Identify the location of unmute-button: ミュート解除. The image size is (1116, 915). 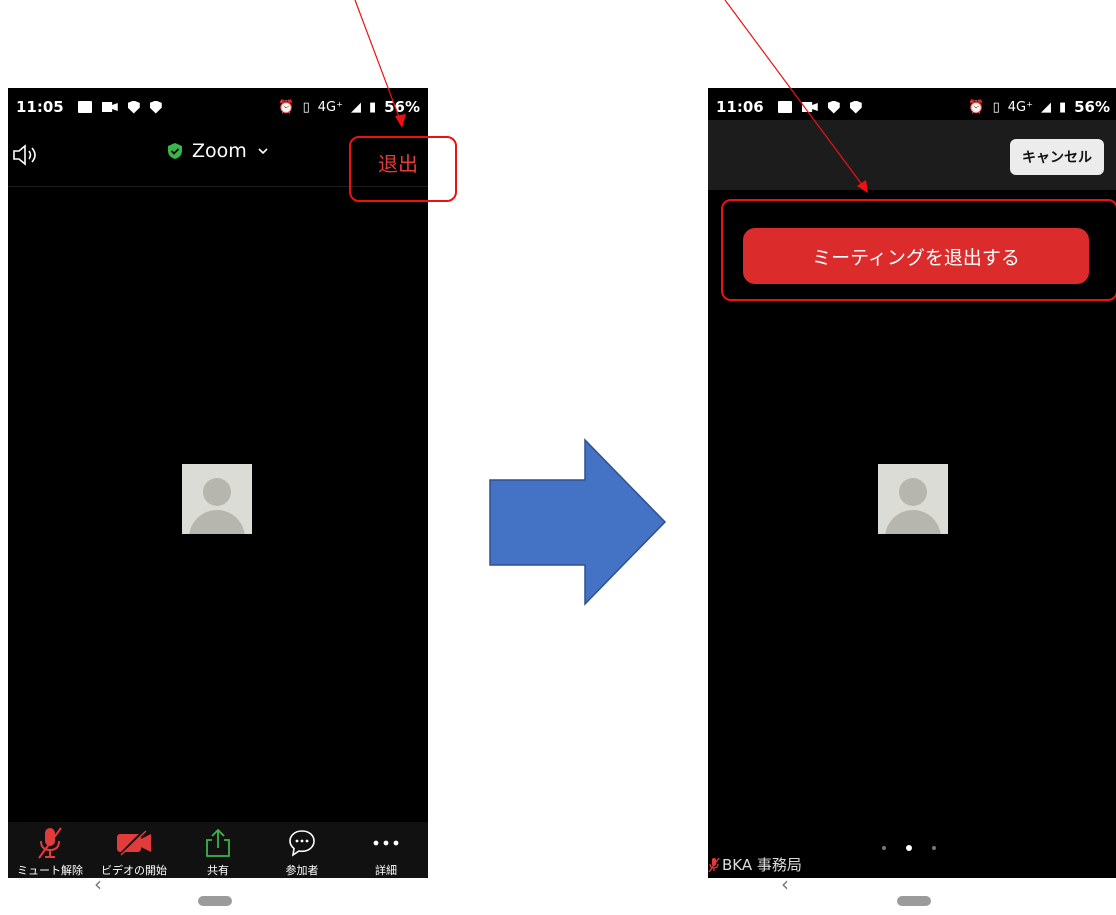
(50, 850).